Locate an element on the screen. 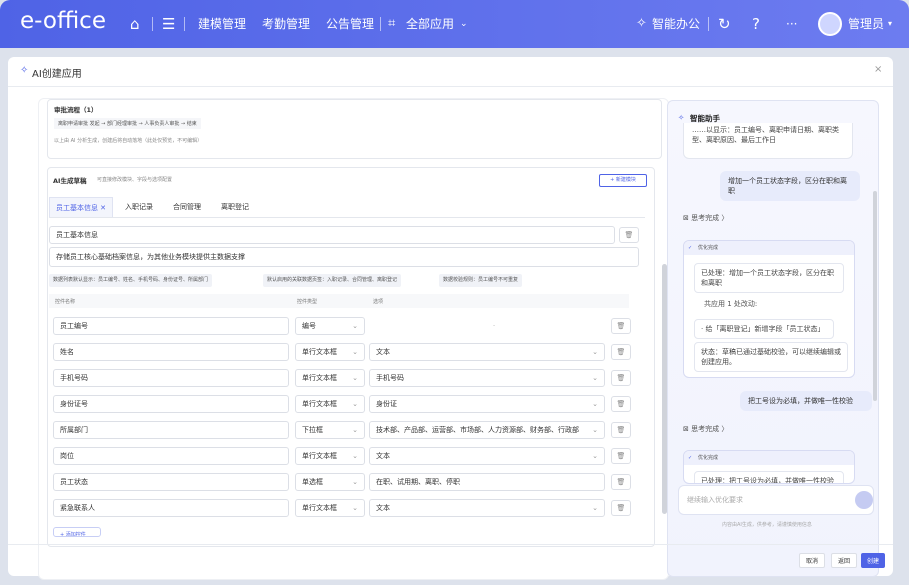  smart-office-icon: ✧ is located at coordinates (641, 23).